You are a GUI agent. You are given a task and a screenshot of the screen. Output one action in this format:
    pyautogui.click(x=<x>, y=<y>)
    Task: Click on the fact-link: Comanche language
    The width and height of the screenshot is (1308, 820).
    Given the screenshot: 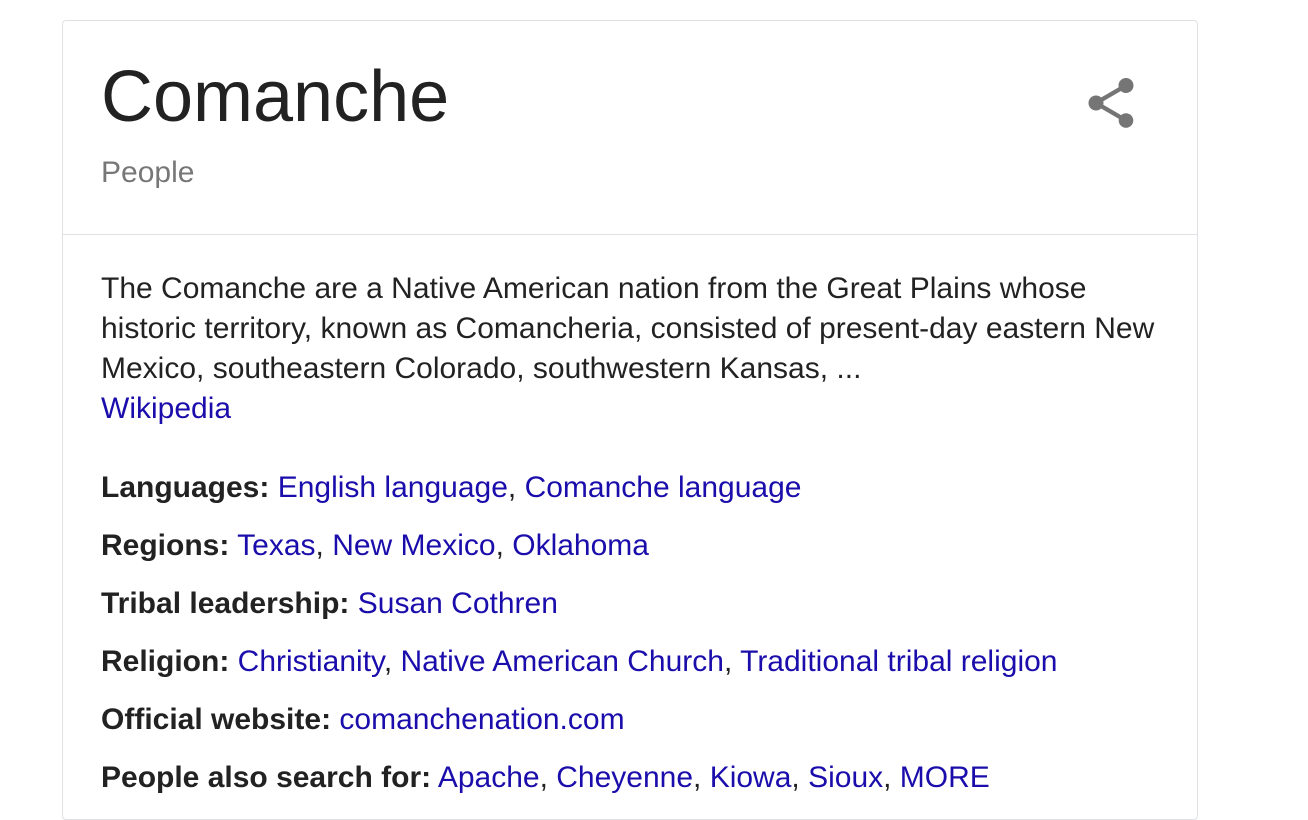 What is the action you would take?
    pyautogui.click(x=663, y=487)
    